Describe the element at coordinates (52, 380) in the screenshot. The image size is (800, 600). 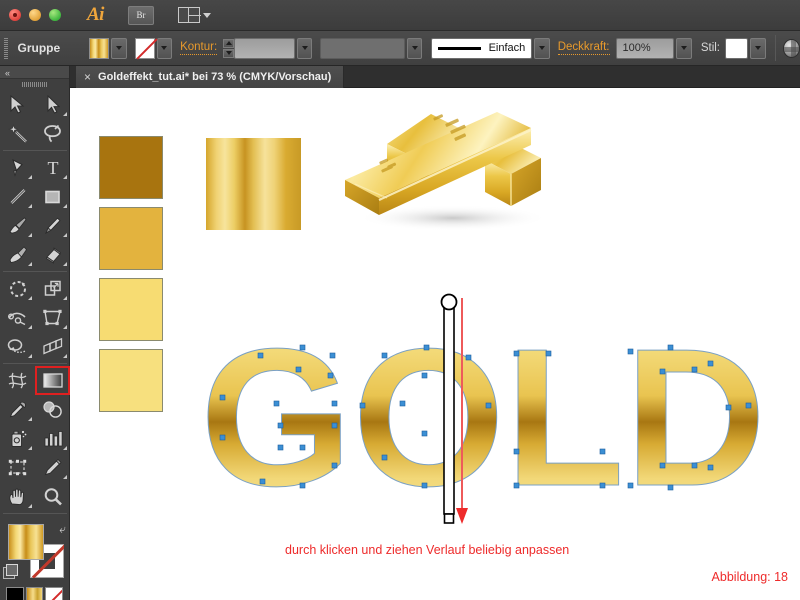
I see `gradient-tool` at that location.